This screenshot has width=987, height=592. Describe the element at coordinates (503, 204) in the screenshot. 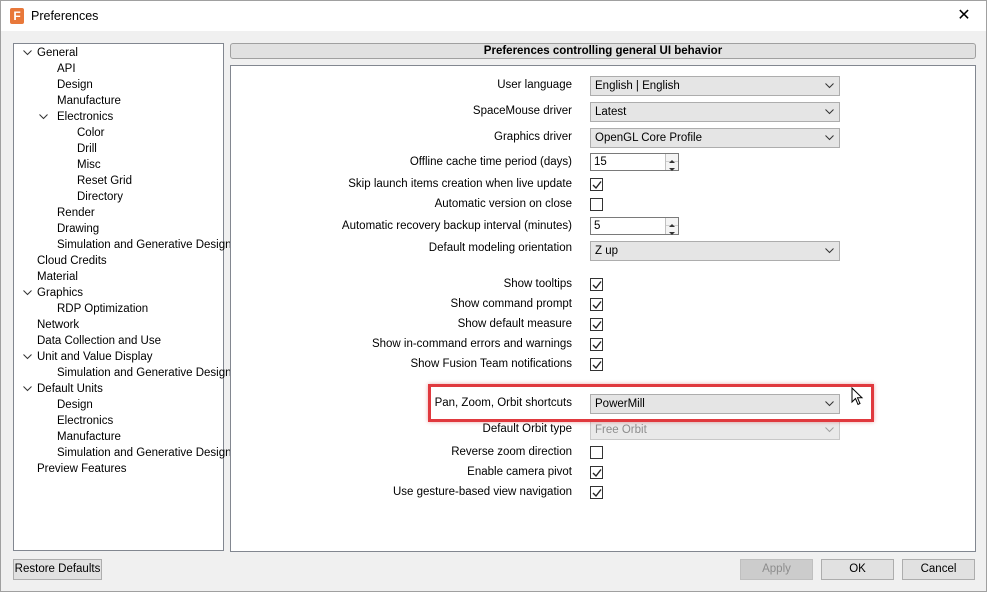

I see `auto-version-label: Automatic version on close` at that location.